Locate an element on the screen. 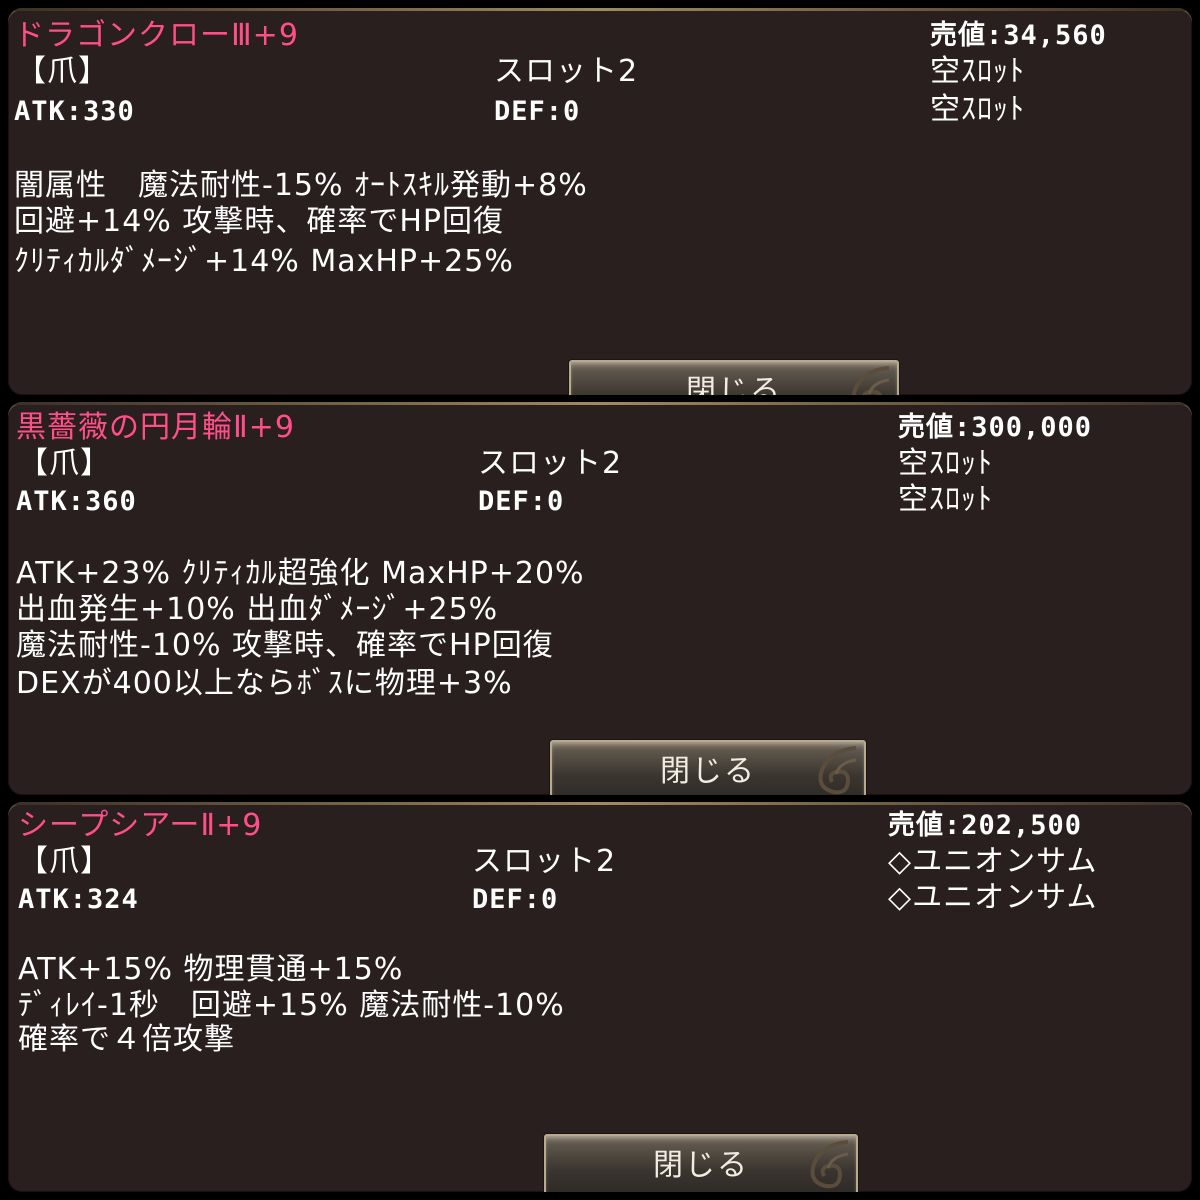  item-name: シープシアーⅡ+9 is located at coordinates (140, 825).